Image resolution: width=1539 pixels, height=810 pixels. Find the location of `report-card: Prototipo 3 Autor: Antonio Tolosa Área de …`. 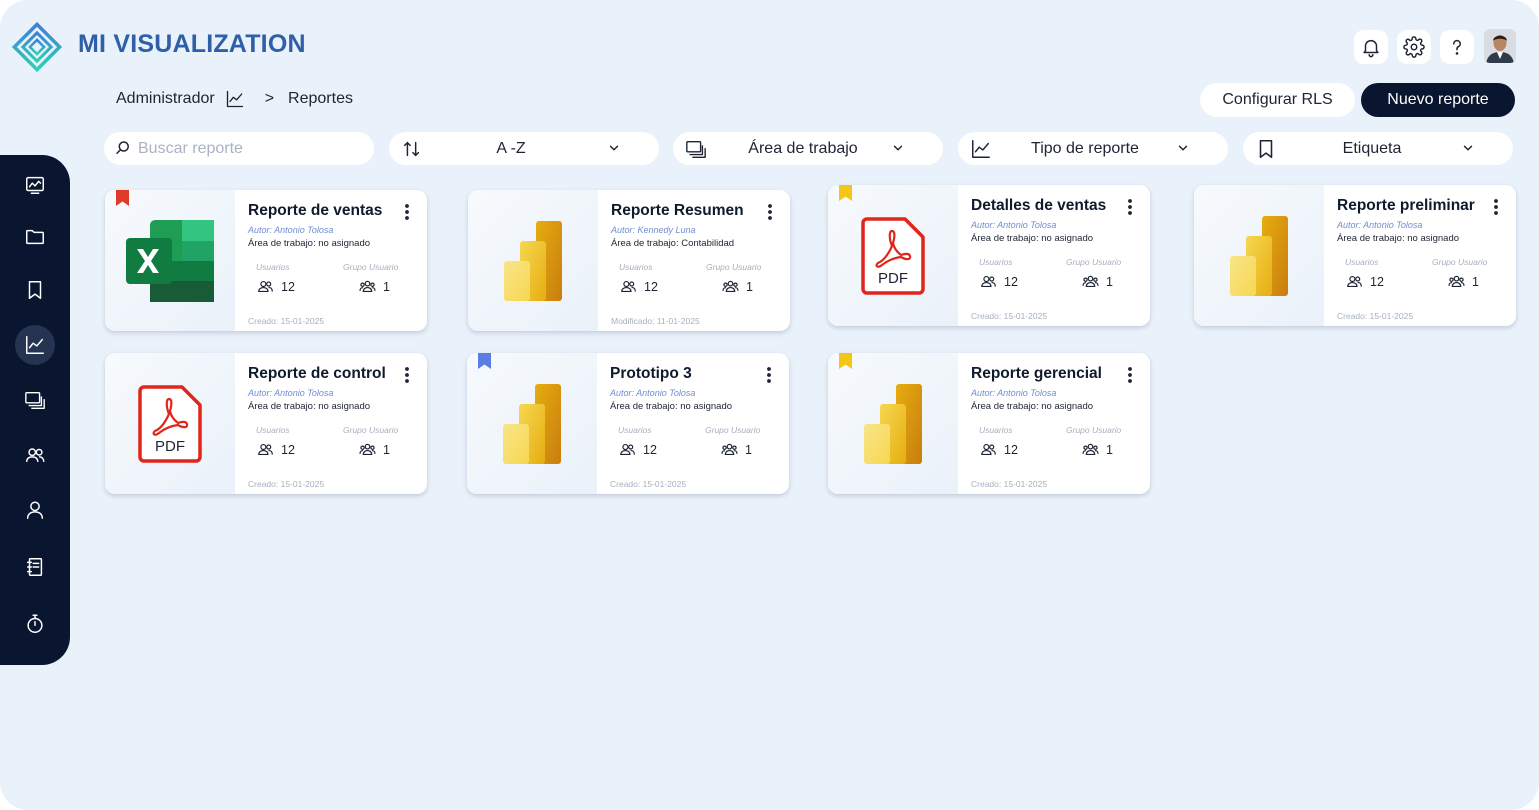

report-card: Prototipo 3 Autor: Antonio Tolosa Área de … is located at coordinates (628, 423).